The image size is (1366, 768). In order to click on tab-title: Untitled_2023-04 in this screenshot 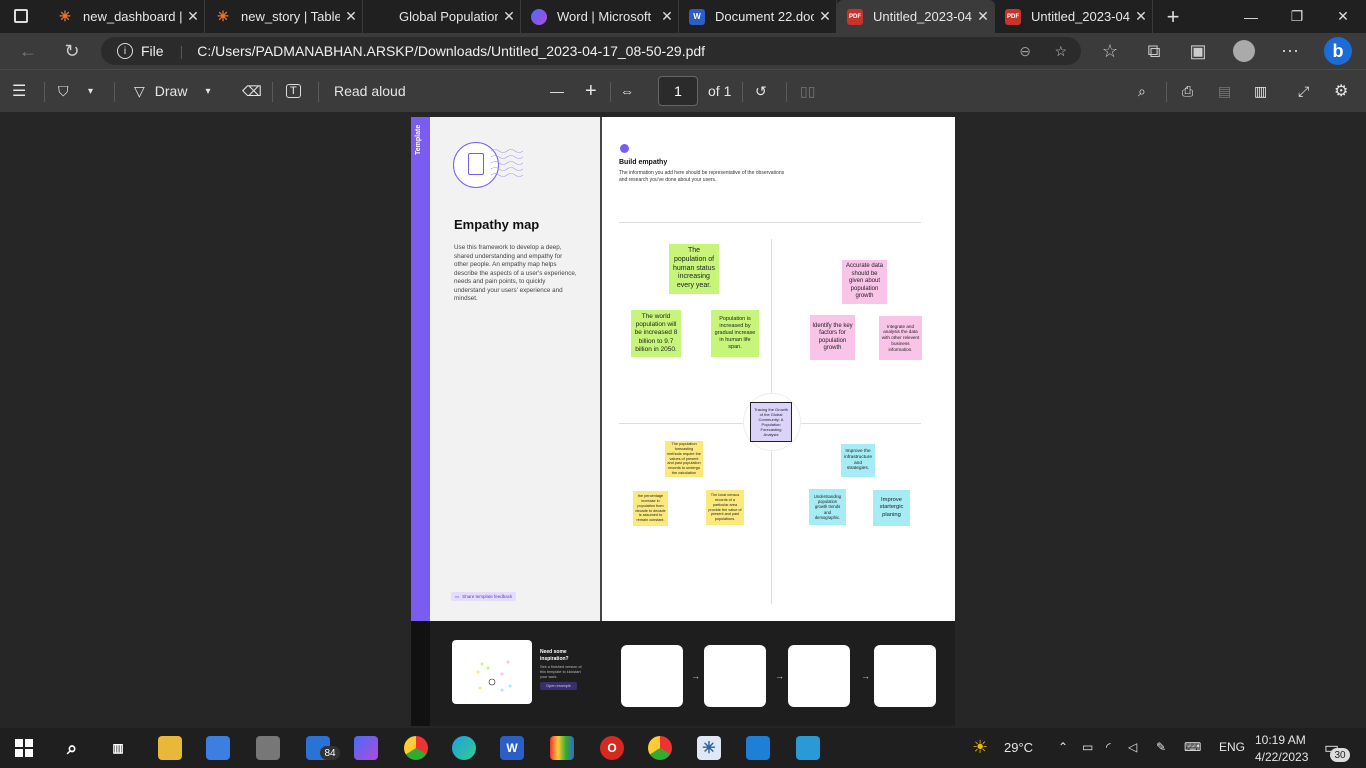, I will do `click(922, 16)`.